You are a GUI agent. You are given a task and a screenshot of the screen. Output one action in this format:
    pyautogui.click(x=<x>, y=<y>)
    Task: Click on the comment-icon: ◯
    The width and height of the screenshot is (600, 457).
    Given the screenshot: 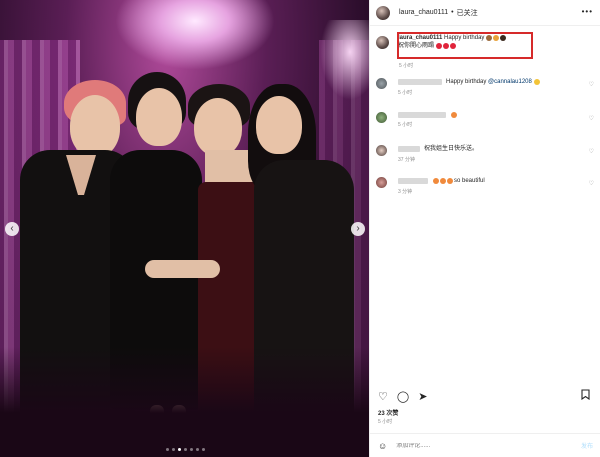 What is the action you would take?
    pyautogui.click(x=403, y=396)
    